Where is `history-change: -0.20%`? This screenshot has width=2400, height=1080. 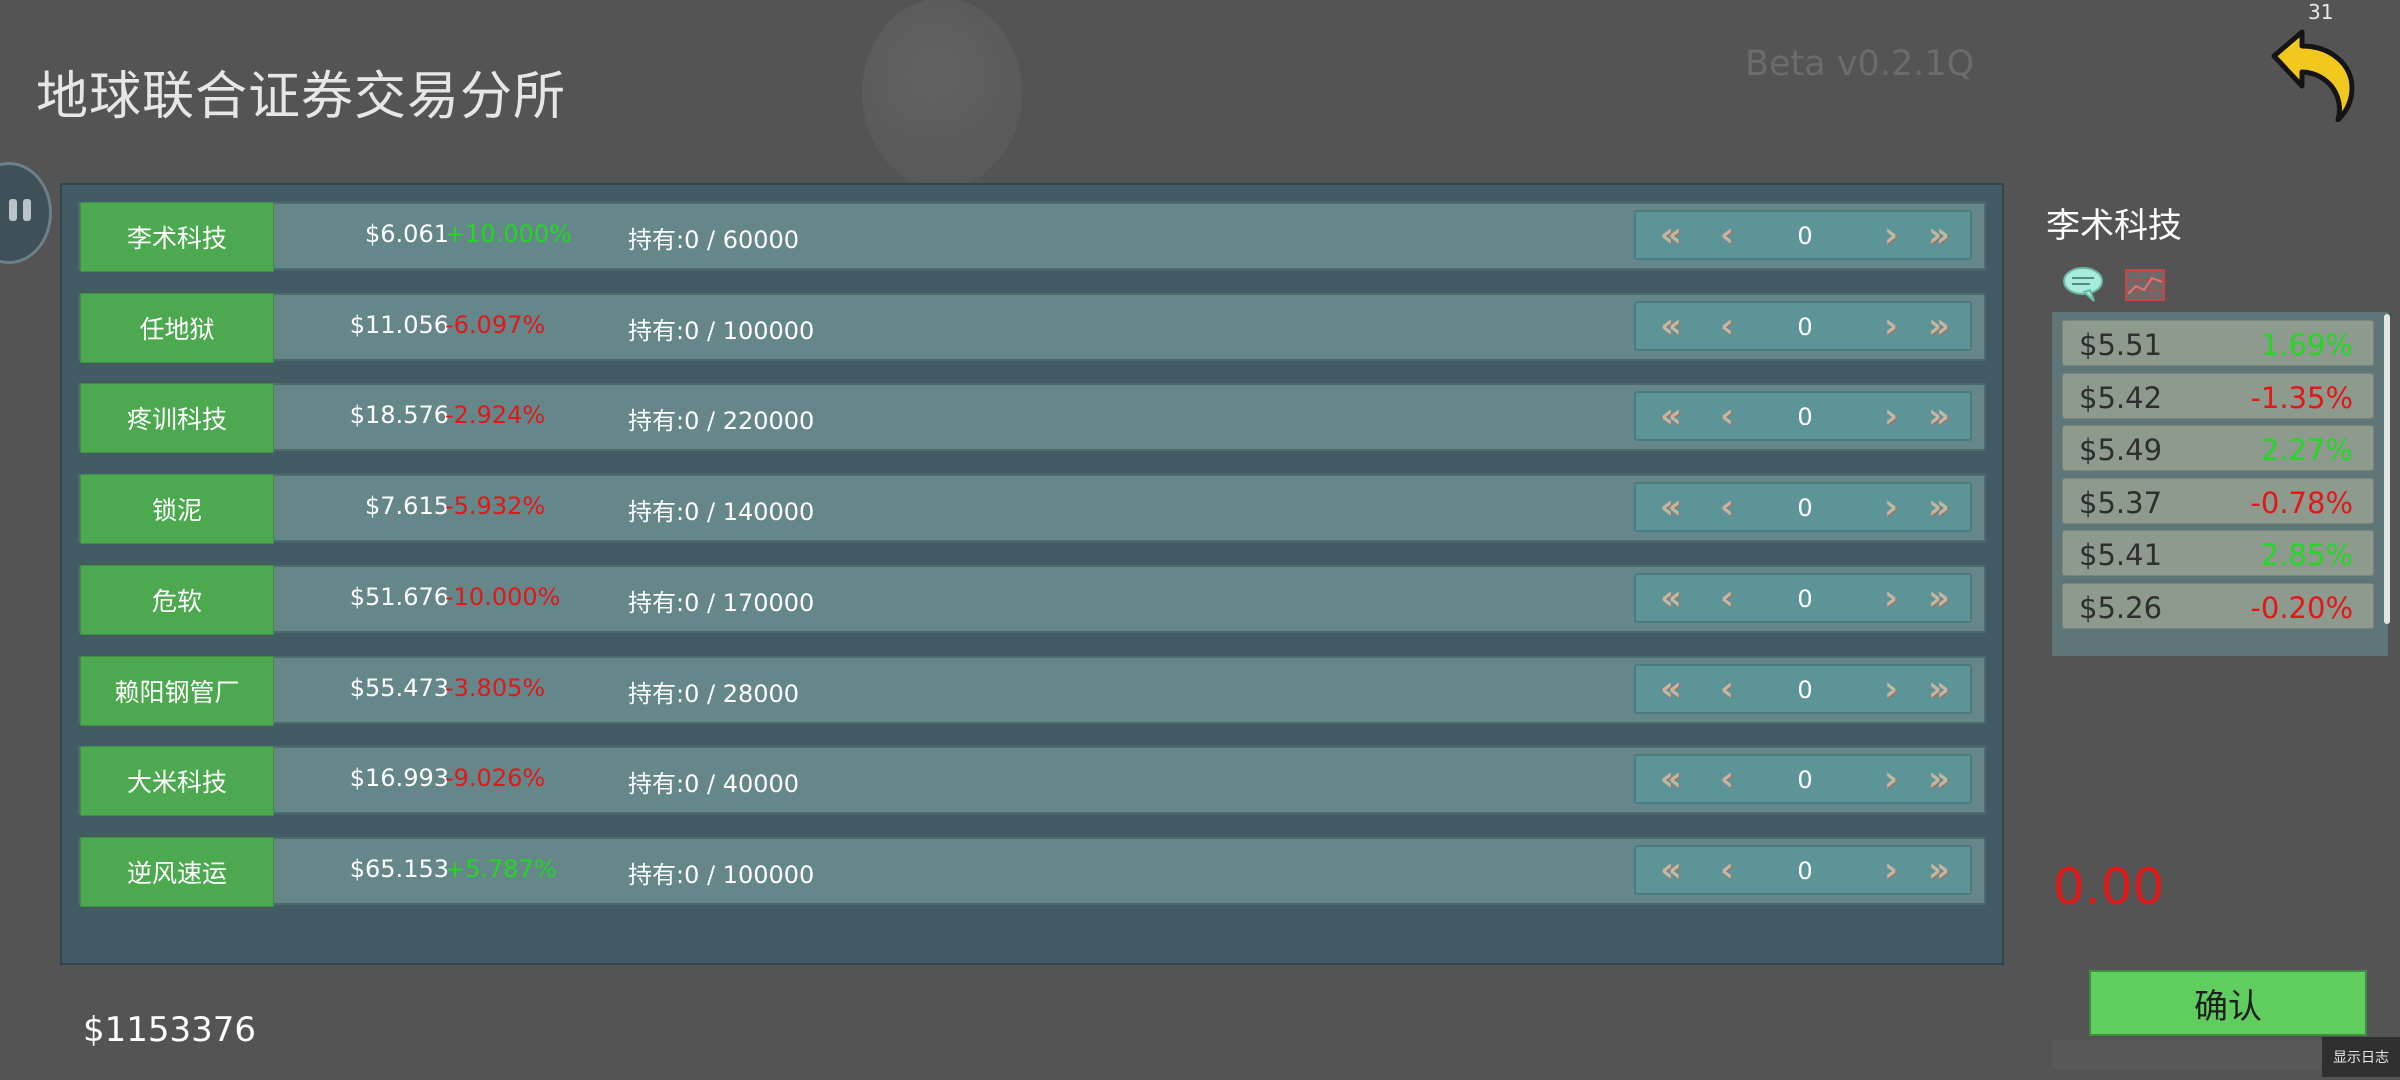
history-change: -0.20% is located at coordinates (2301, 608).